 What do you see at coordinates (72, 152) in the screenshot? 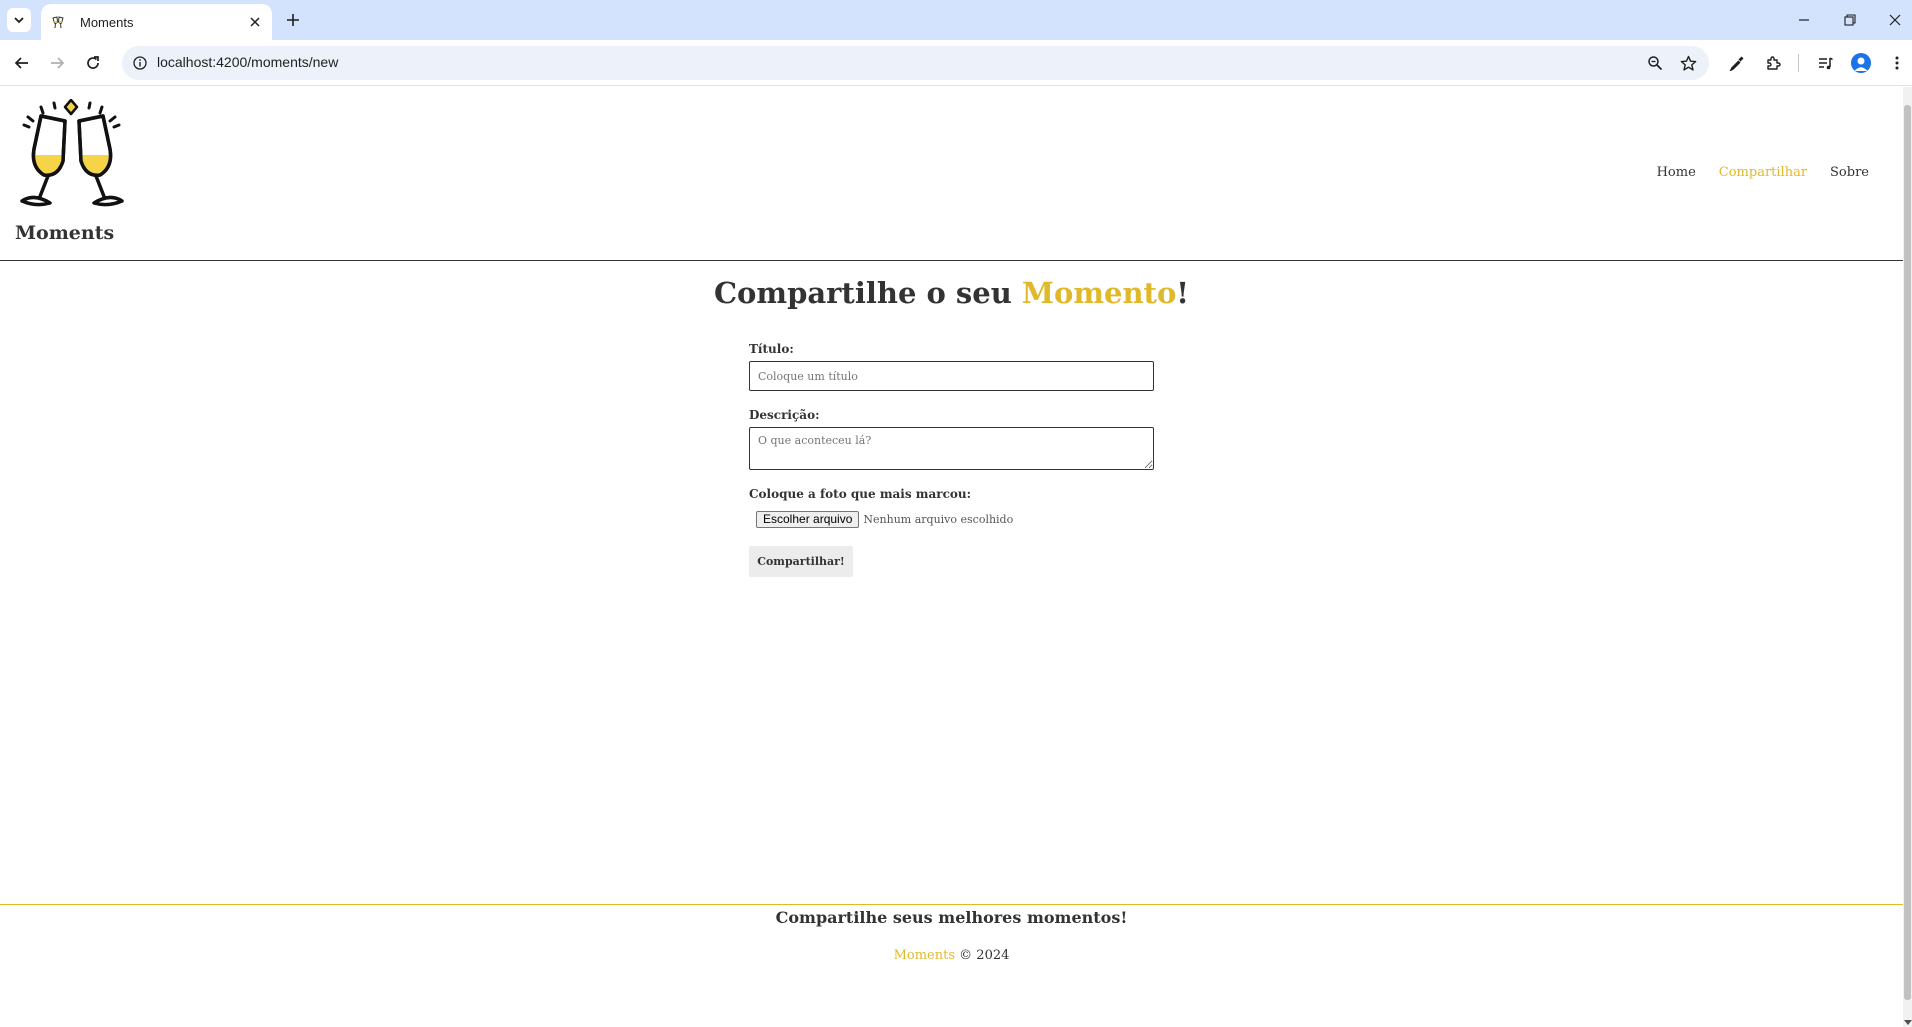
I see `champagne-toast-logo-icon` at bounding box center [72, 152].